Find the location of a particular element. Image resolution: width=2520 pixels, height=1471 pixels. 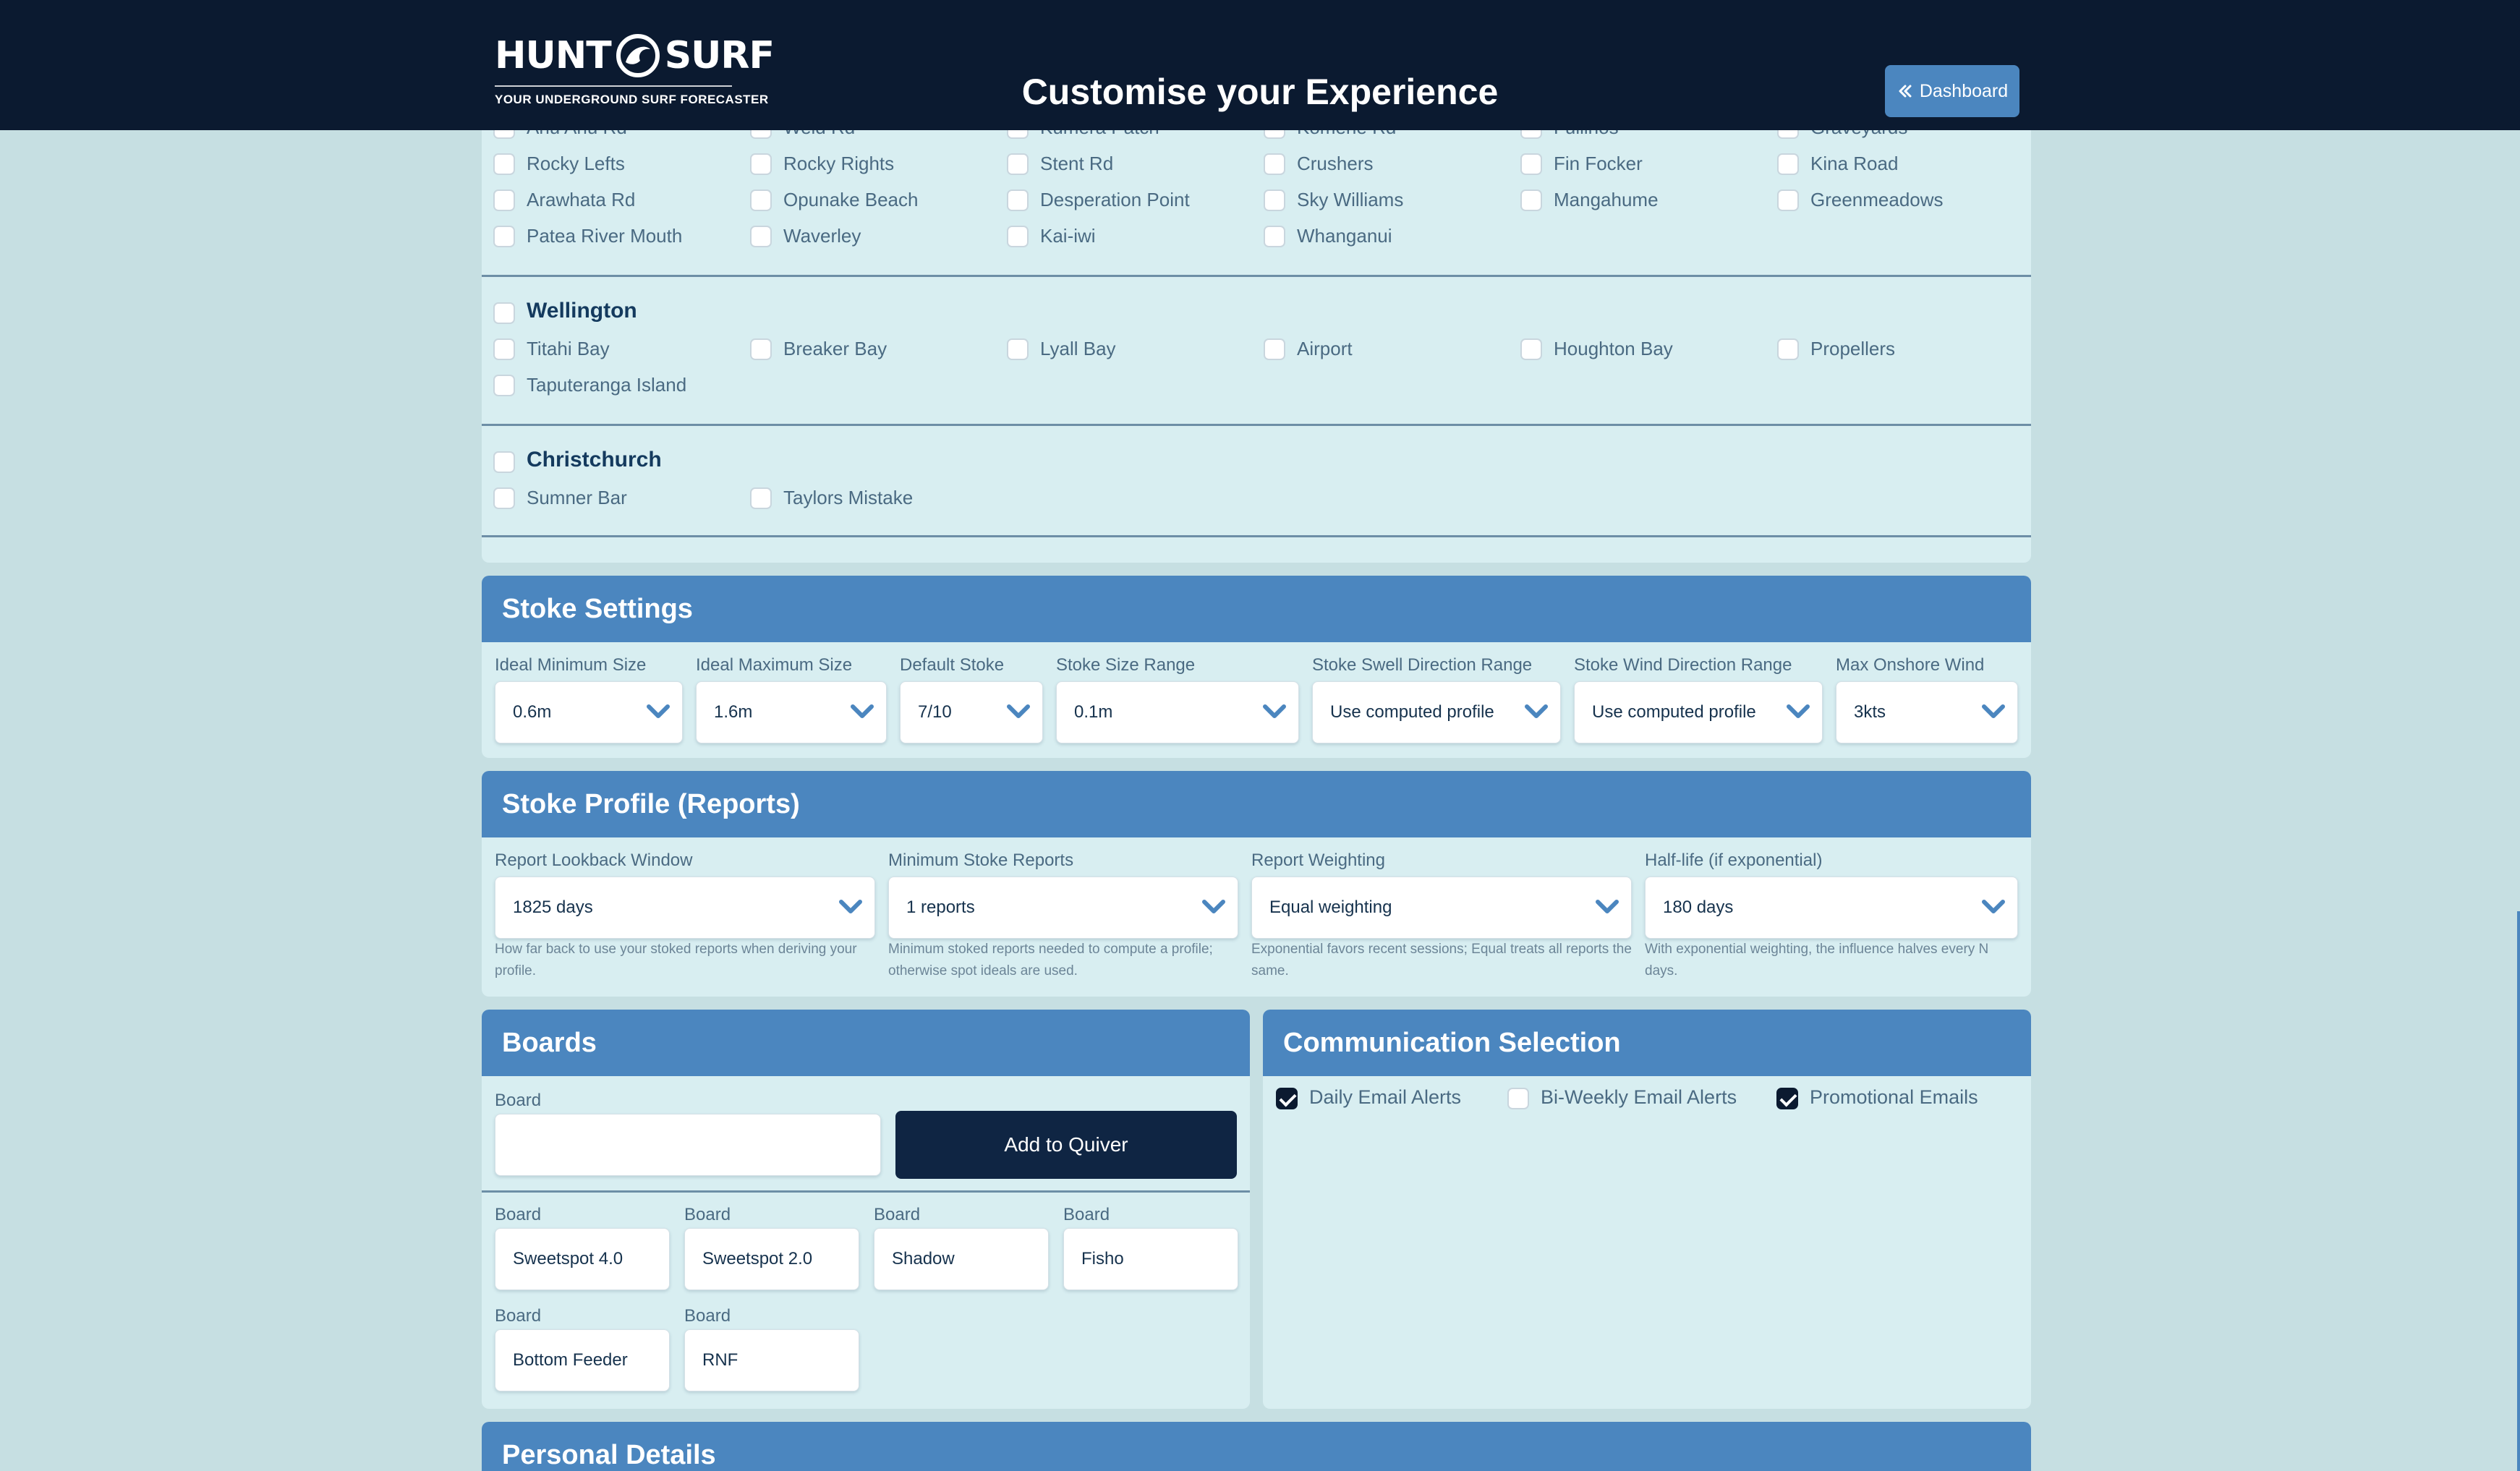

stoke-settings-title: Stoke Settings is located at coordinates (1256, 609).